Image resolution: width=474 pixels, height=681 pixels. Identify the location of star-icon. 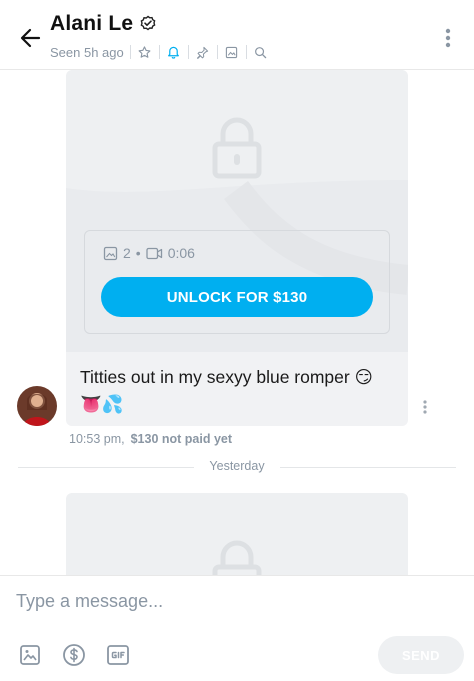
(145, 52).